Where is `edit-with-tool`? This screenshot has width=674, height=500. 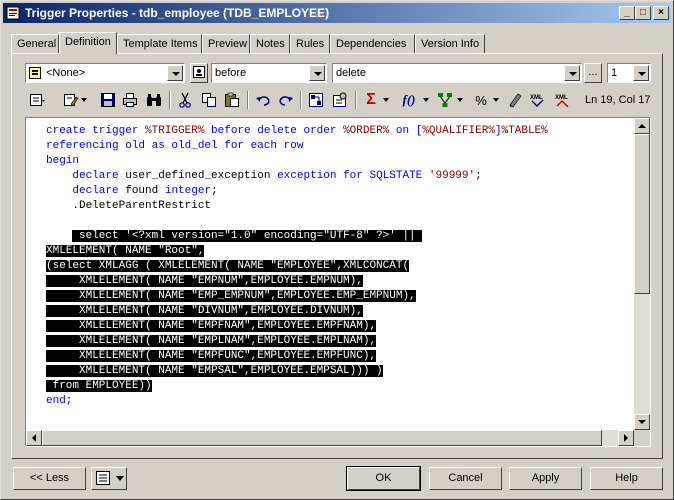
edit-with-tool is located at coordinates (515, 100).